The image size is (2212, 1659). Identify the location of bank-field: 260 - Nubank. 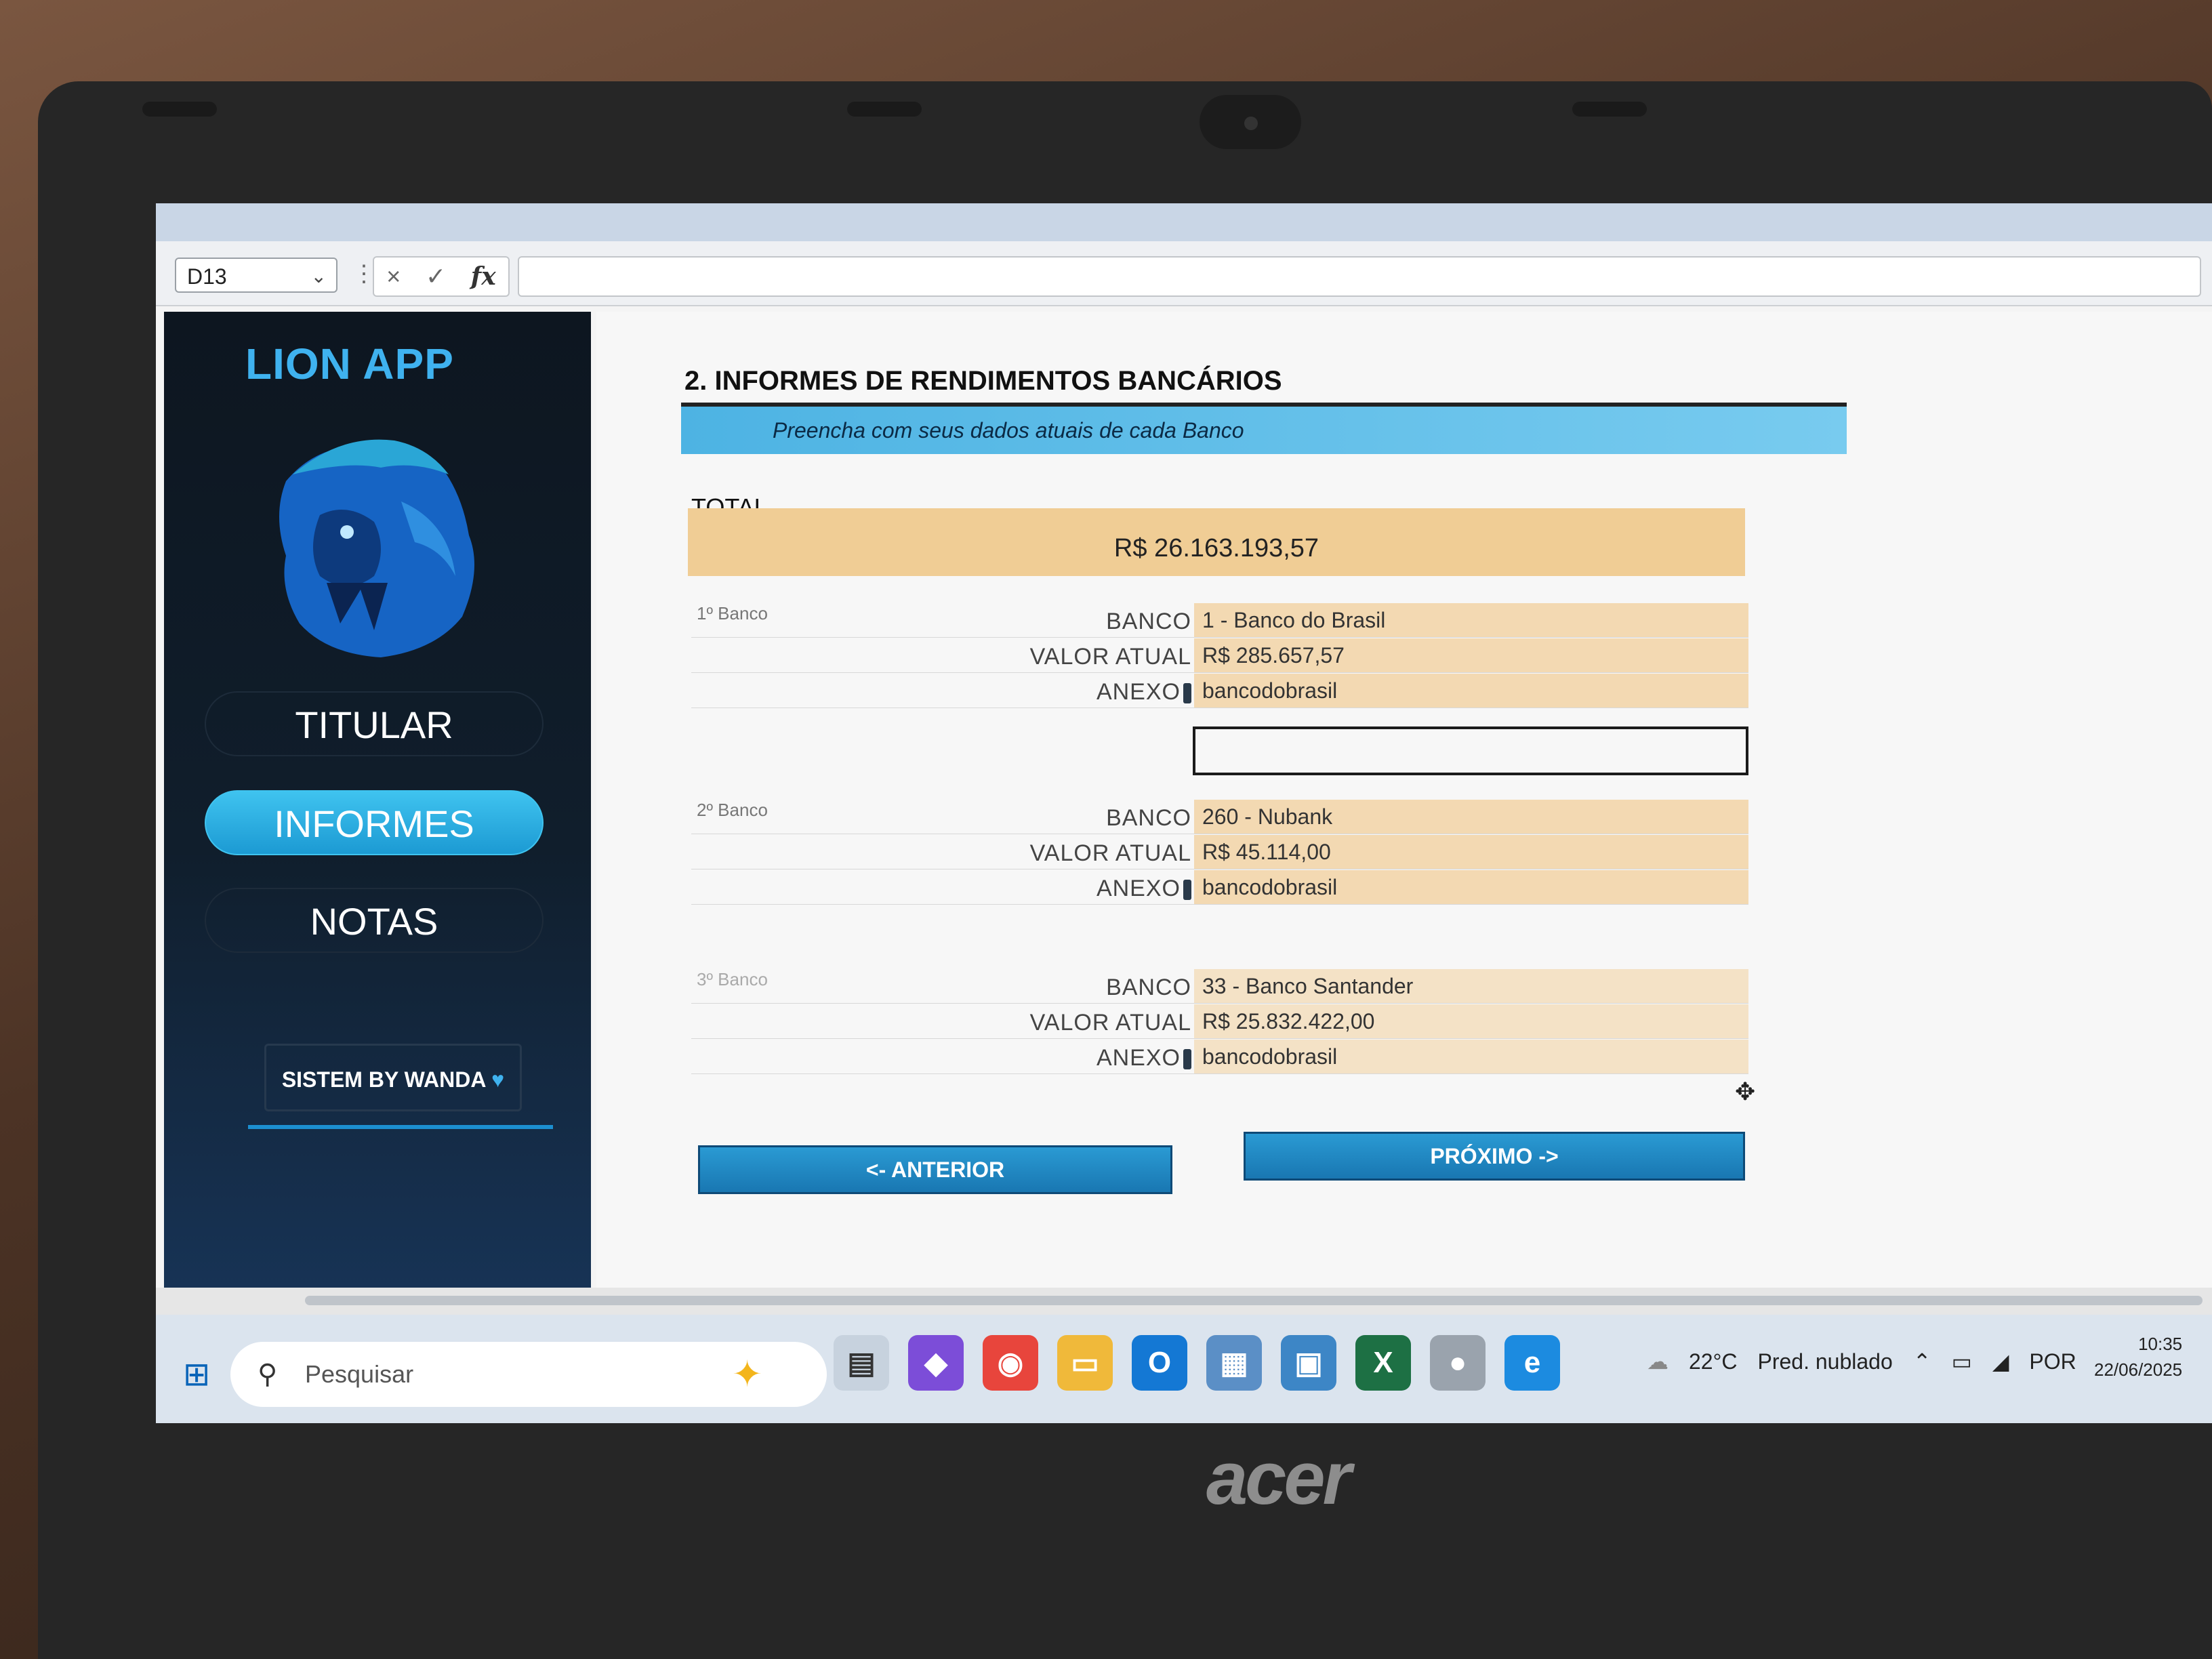
(1471, 817).